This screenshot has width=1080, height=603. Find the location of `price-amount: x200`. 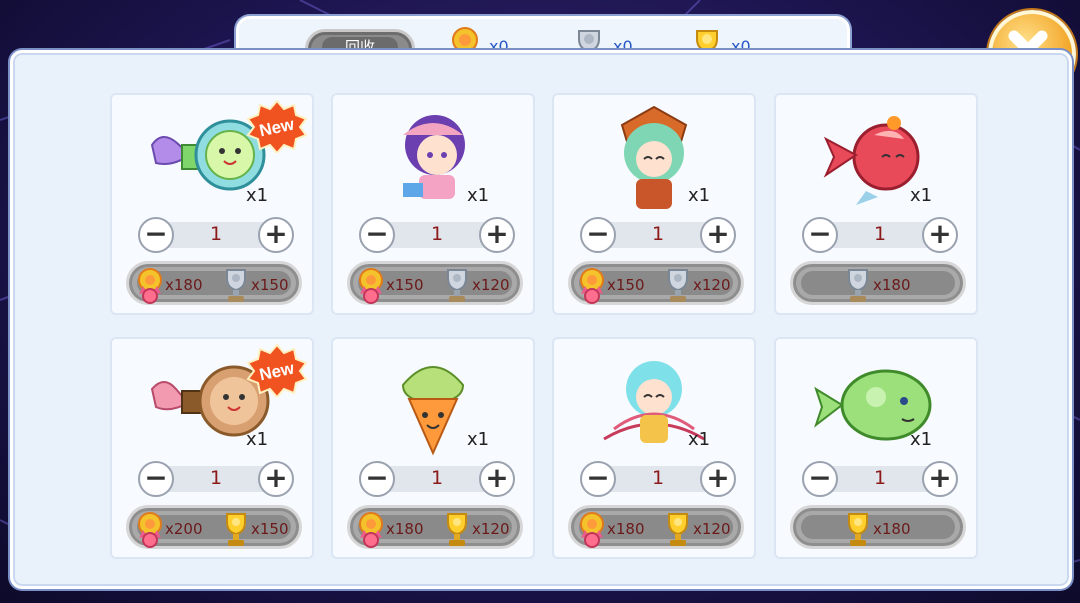

price-amount: x200 is located at coordinates (184, 529).